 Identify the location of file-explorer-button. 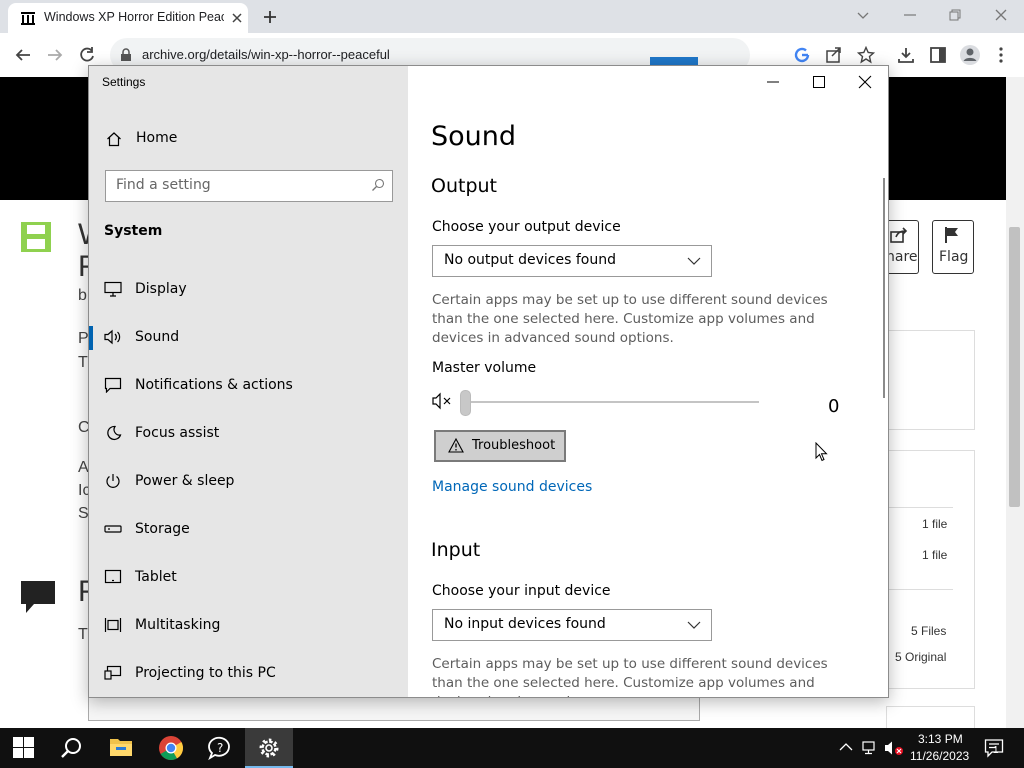
(121, 748).